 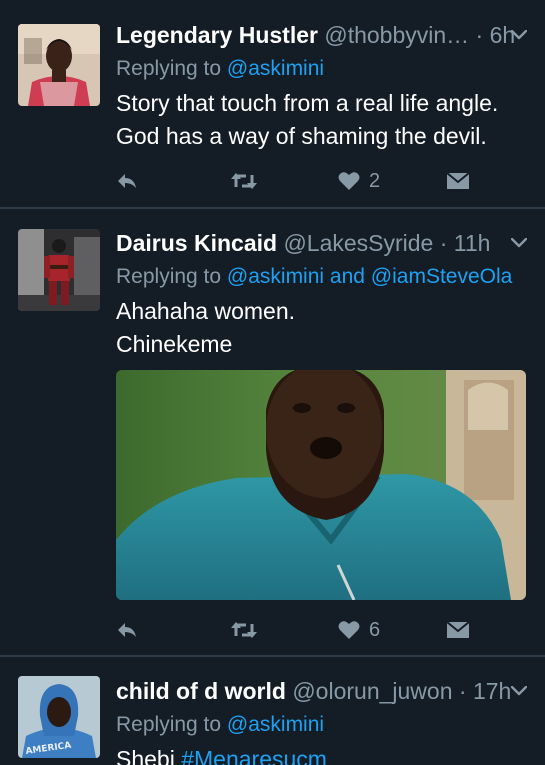 I want to click on replying-to: Replying to @askimini and @iamSteveOla, so click(x=322, y=277).